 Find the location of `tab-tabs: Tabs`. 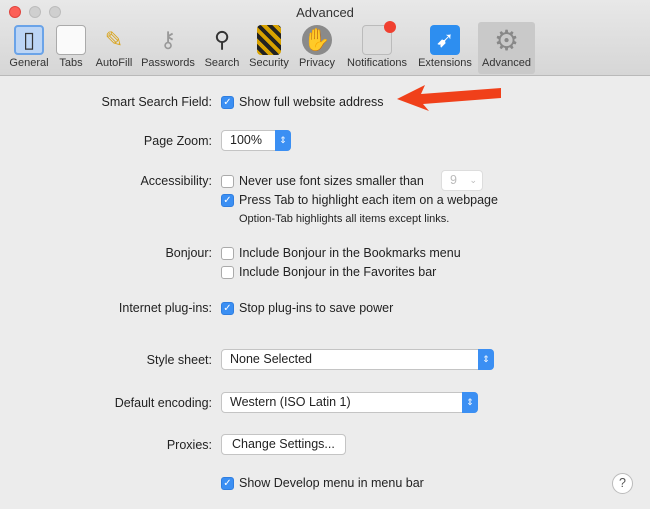

tab-tabs: Tabs is located at coordinates (71, 48).